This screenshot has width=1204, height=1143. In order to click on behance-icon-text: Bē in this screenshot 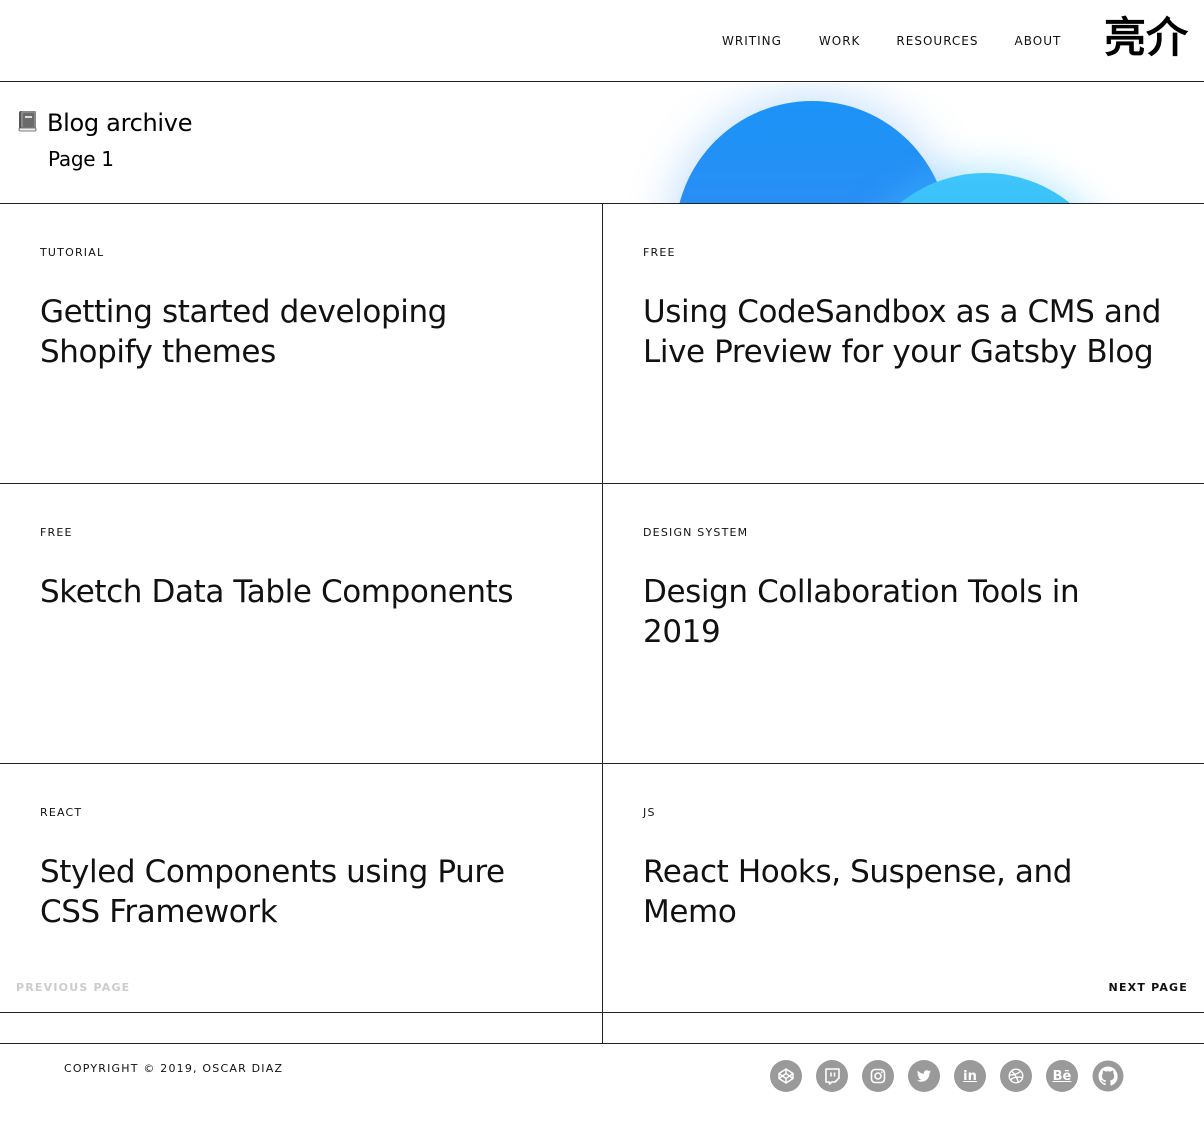, I will do `click(1062, 1076)`.